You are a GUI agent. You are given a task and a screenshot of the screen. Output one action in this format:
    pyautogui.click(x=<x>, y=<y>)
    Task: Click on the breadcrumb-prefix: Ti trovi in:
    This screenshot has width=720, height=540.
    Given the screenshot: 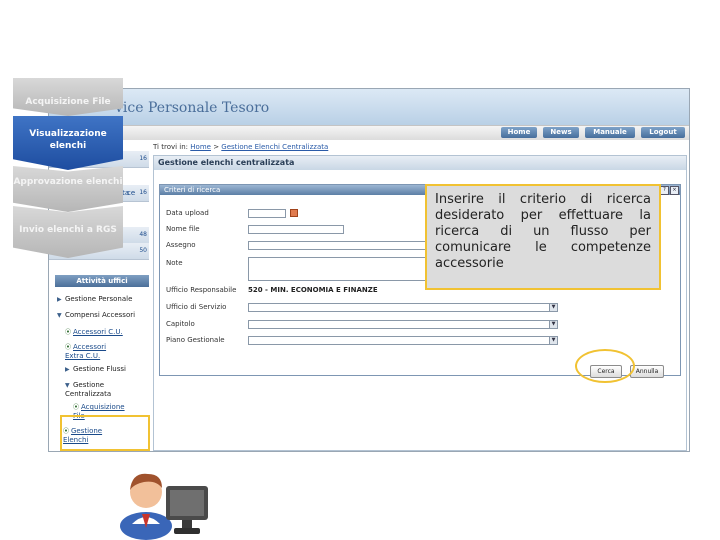 What is the action you would take?
    pyautogui.click(x=171, y=147)
    